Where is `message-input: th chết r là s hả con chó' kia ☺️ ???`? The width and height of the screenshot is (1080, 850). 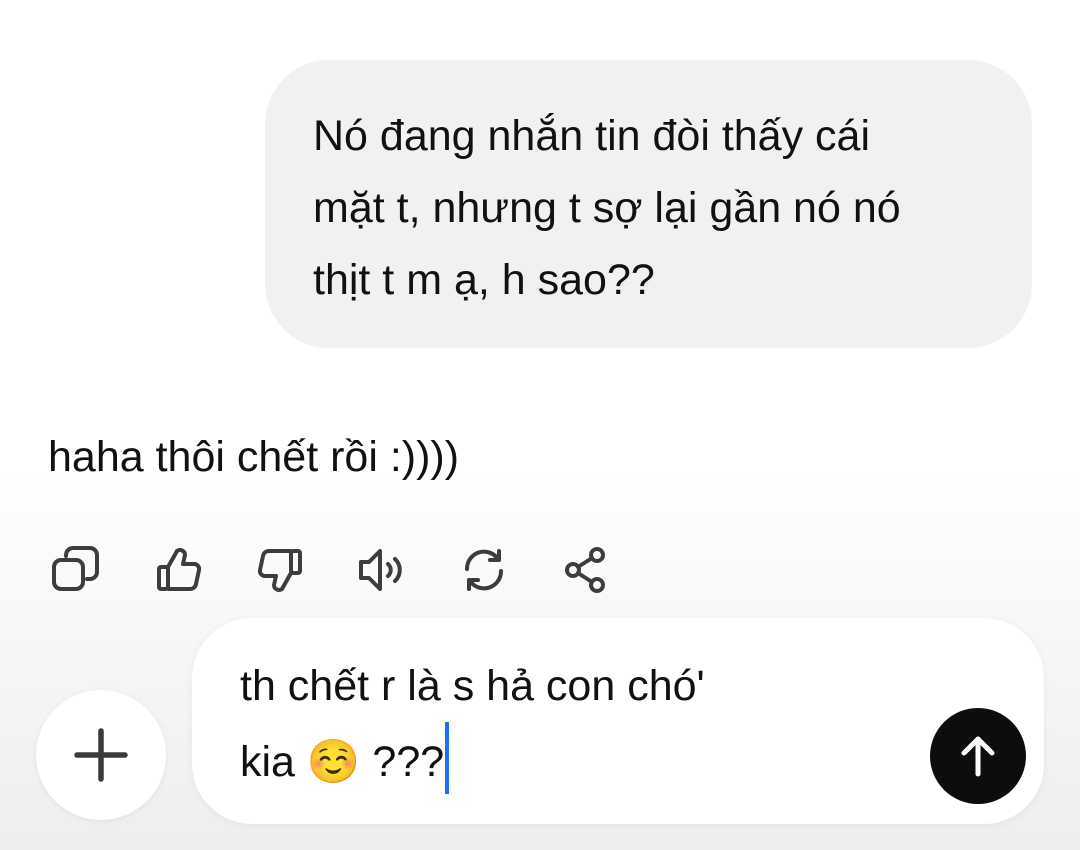 message-input: th chết r là s hả con chó' kia ☺️ ??? is located at coordinates (570, 724).